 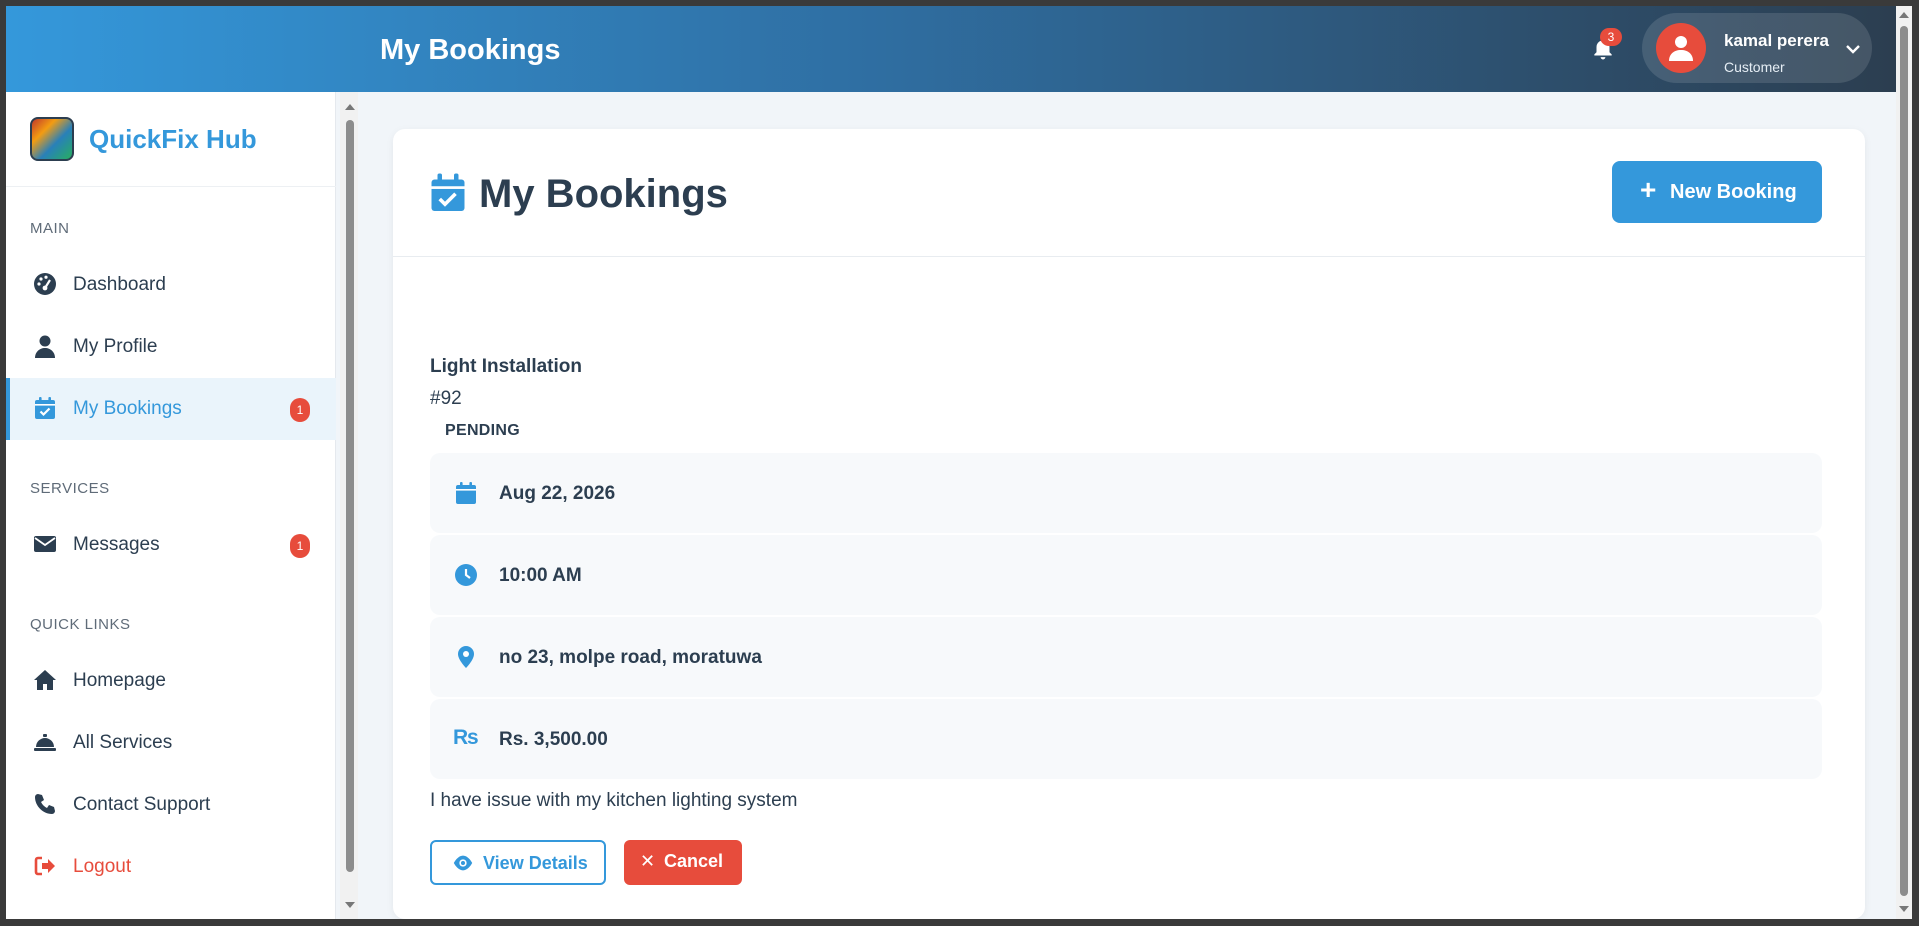 What do you see at coordinates (70, 488) in the screenshot?
I see `section-label-services: SERVICES` at bounding box center [70, 488].